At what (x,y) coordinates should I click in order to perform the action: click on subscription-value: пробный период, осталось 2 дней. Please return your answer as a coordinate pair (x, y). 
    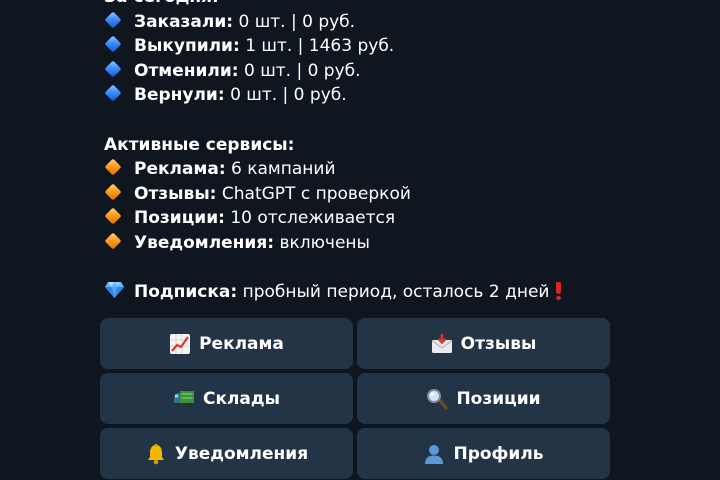
    Looking at the image, I should click on (396, 292).